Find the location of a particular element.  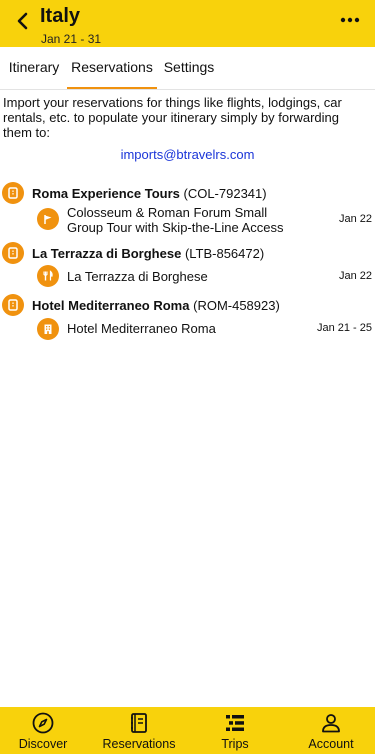

reservation-code: (LTB-856472) is located at coordinates (224, 253).